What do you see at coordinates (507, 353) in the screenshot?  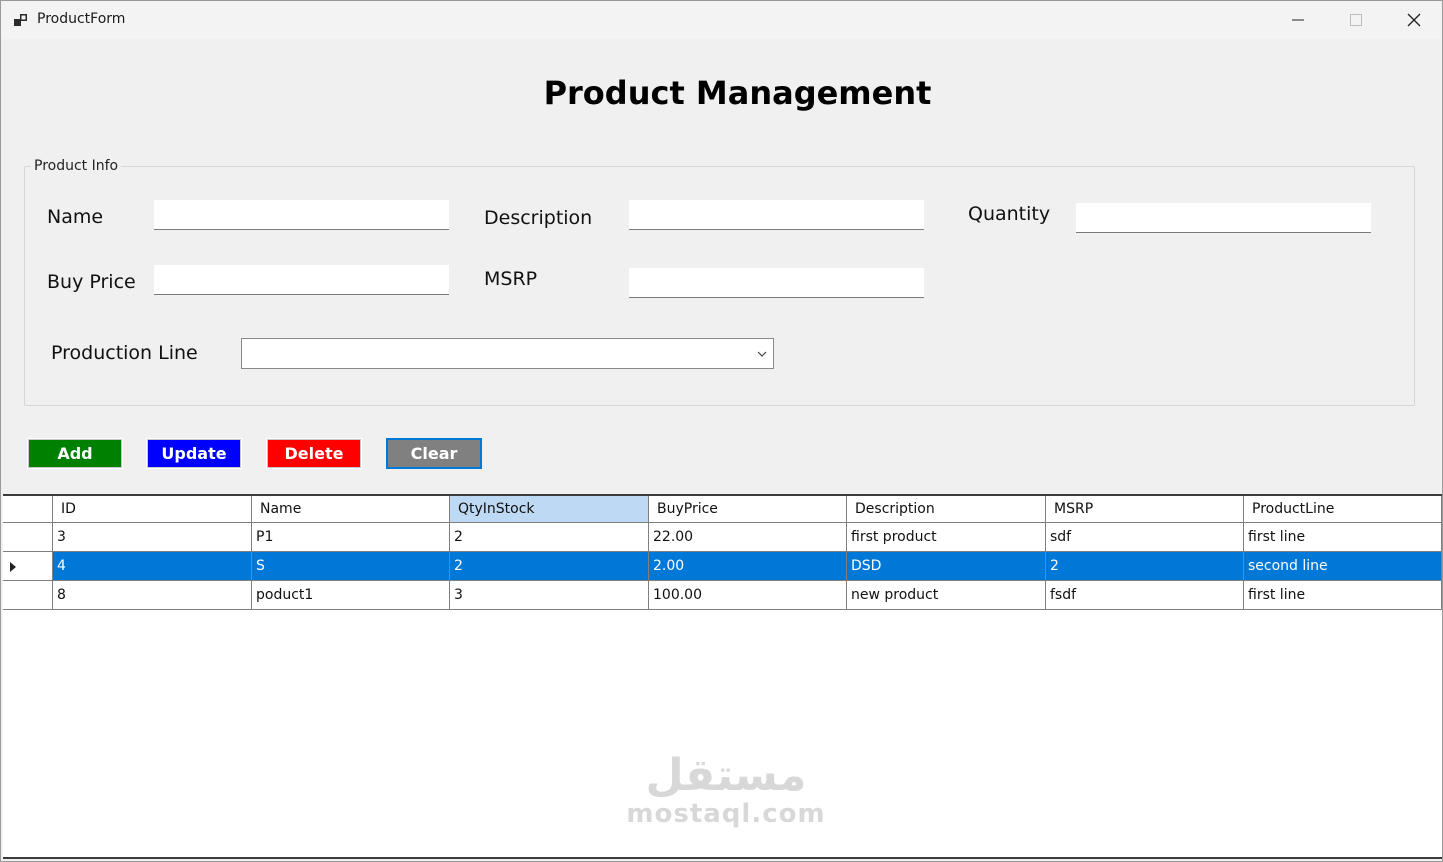 I see `production-line-combobox` at bounding box center [507, 353].